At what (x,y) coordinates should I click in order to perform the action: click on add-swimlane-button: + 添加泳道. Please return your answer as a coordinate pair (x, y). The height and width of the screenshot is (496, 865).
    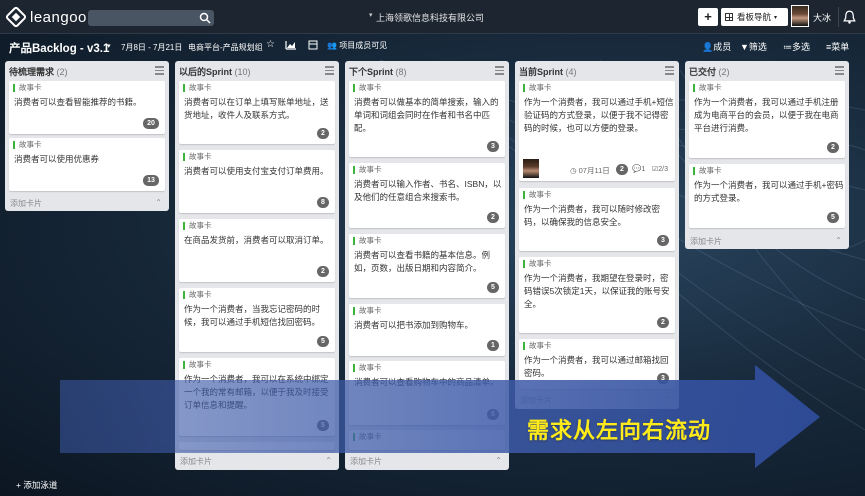
    Looking at the image, I should click on (36, 485).